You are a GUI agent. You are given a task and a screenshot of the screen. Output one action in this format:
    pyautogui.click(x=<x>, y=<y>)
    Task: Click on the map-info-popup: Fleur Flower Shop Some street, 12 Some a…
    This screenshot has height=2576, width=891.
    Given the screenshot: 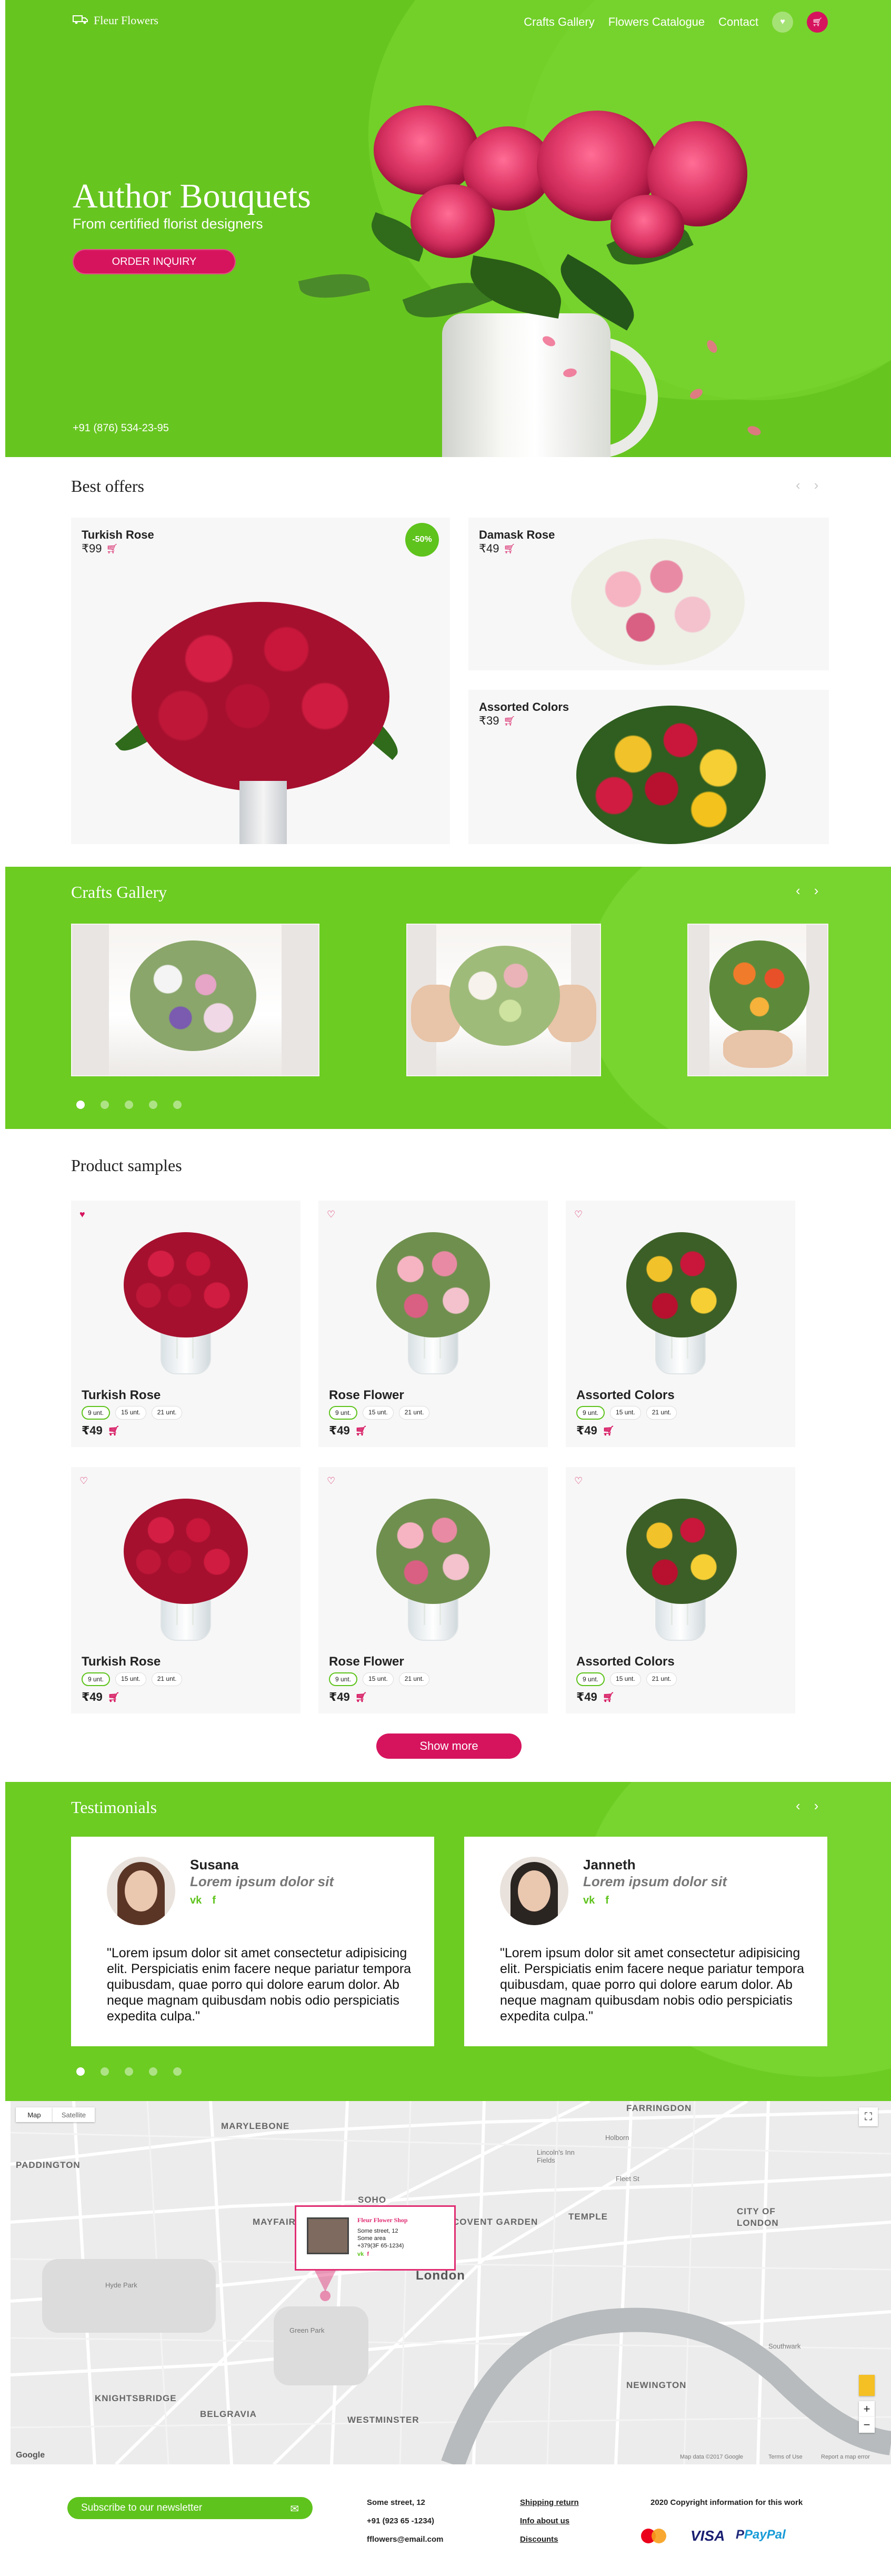 What is the action you would take?
    pyautogui.click(x=375, y=2238)
    